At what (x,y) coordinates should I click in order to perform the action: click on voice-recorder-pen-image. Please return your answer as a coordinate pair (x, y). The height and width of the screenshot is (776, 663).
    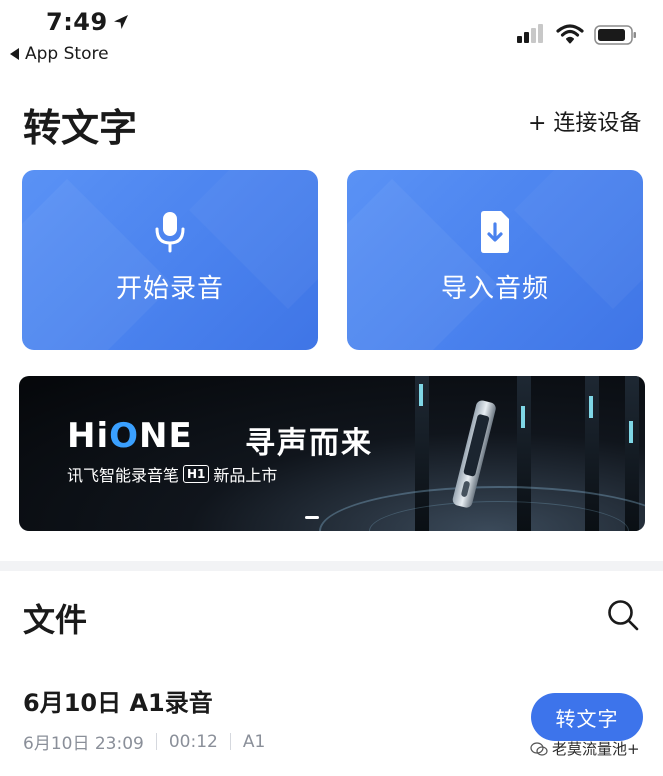
    Looking at the image, I should click on (474, 454).